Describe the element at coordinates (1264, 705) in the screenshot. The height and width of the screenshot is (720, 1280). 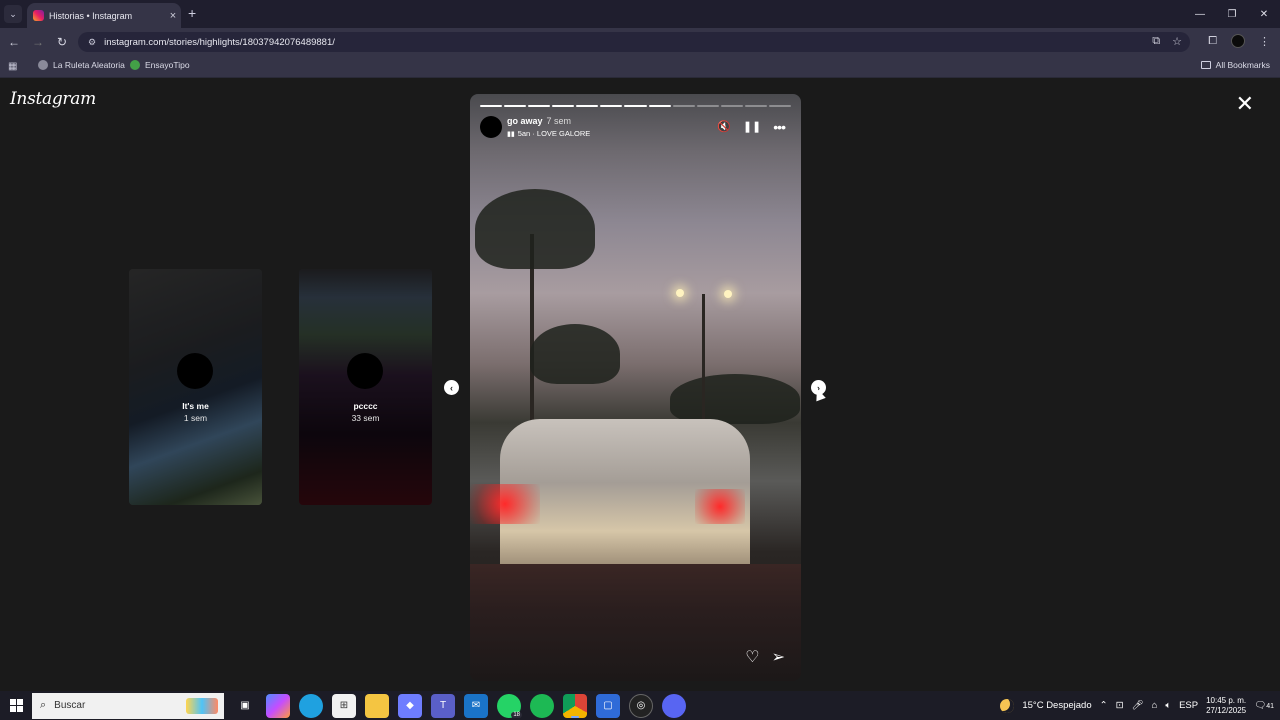
I see `notifications-icon: 🗨︎41` at that location.